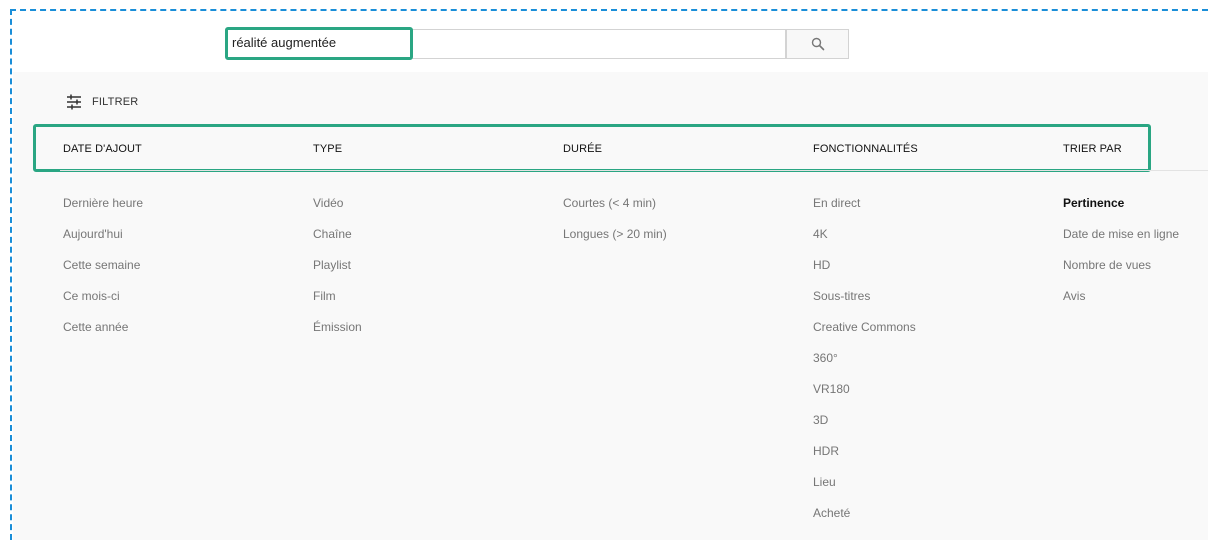 The width and height of the screenshot is (1208, 540). I want to click on sort-option-upload-date: Date de mise en ligne, so click(1121, 234).